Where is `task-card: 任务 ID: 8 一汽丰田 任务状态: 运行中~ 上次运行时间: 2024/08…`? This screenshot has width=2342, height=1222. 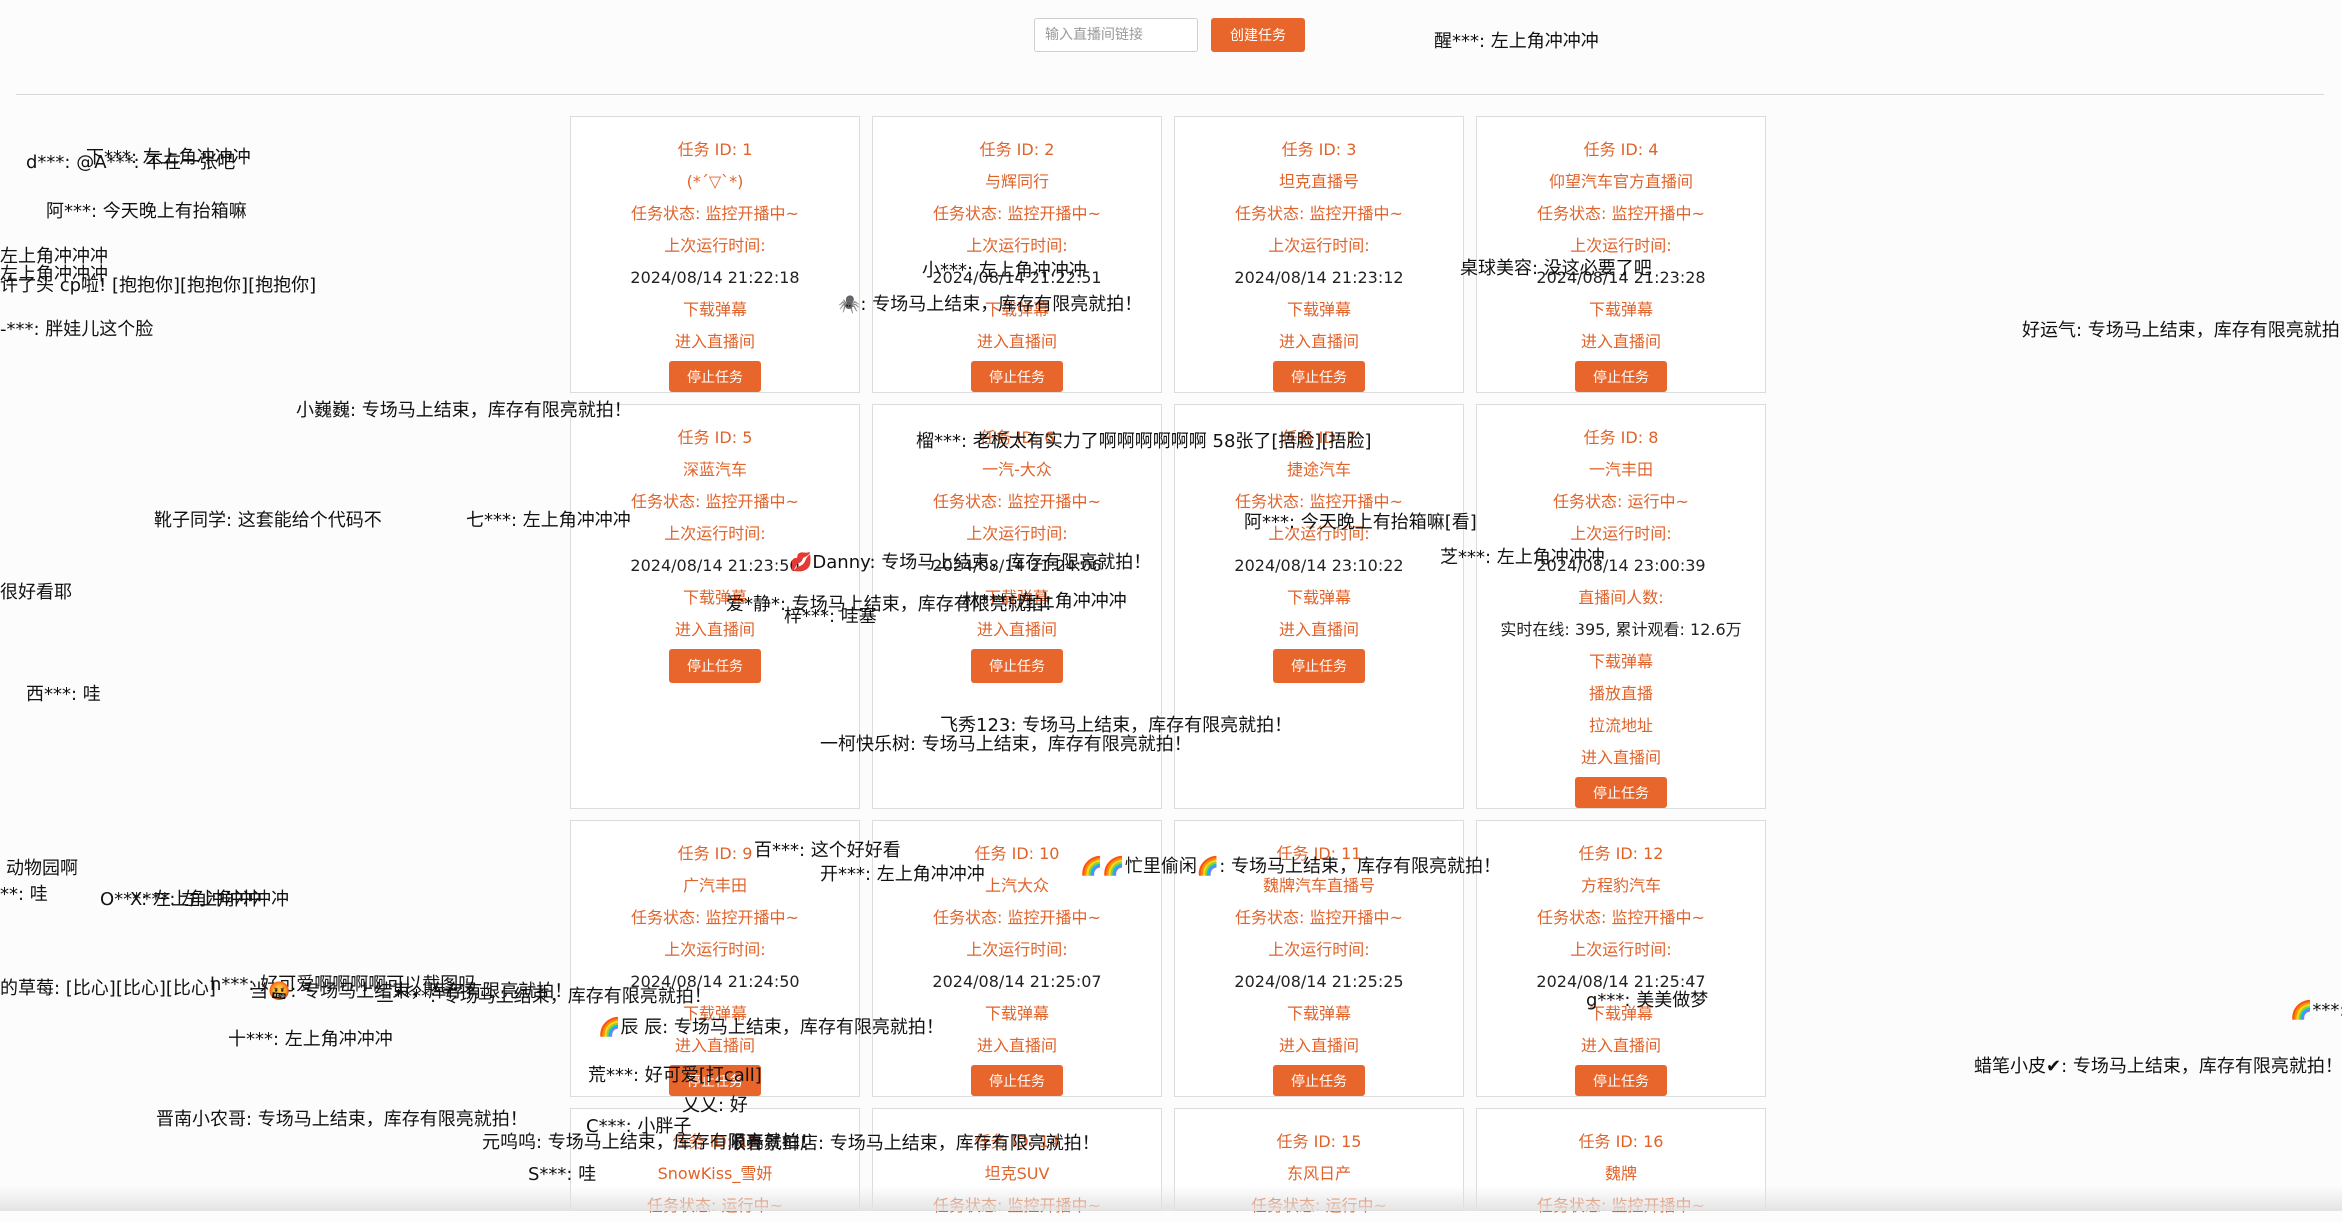 task-card: 任务 ID: 8 一汽丰田 任务状态: 运行中~ 上次运行时间: 2024/08… is located at coordinates (1621, 606).